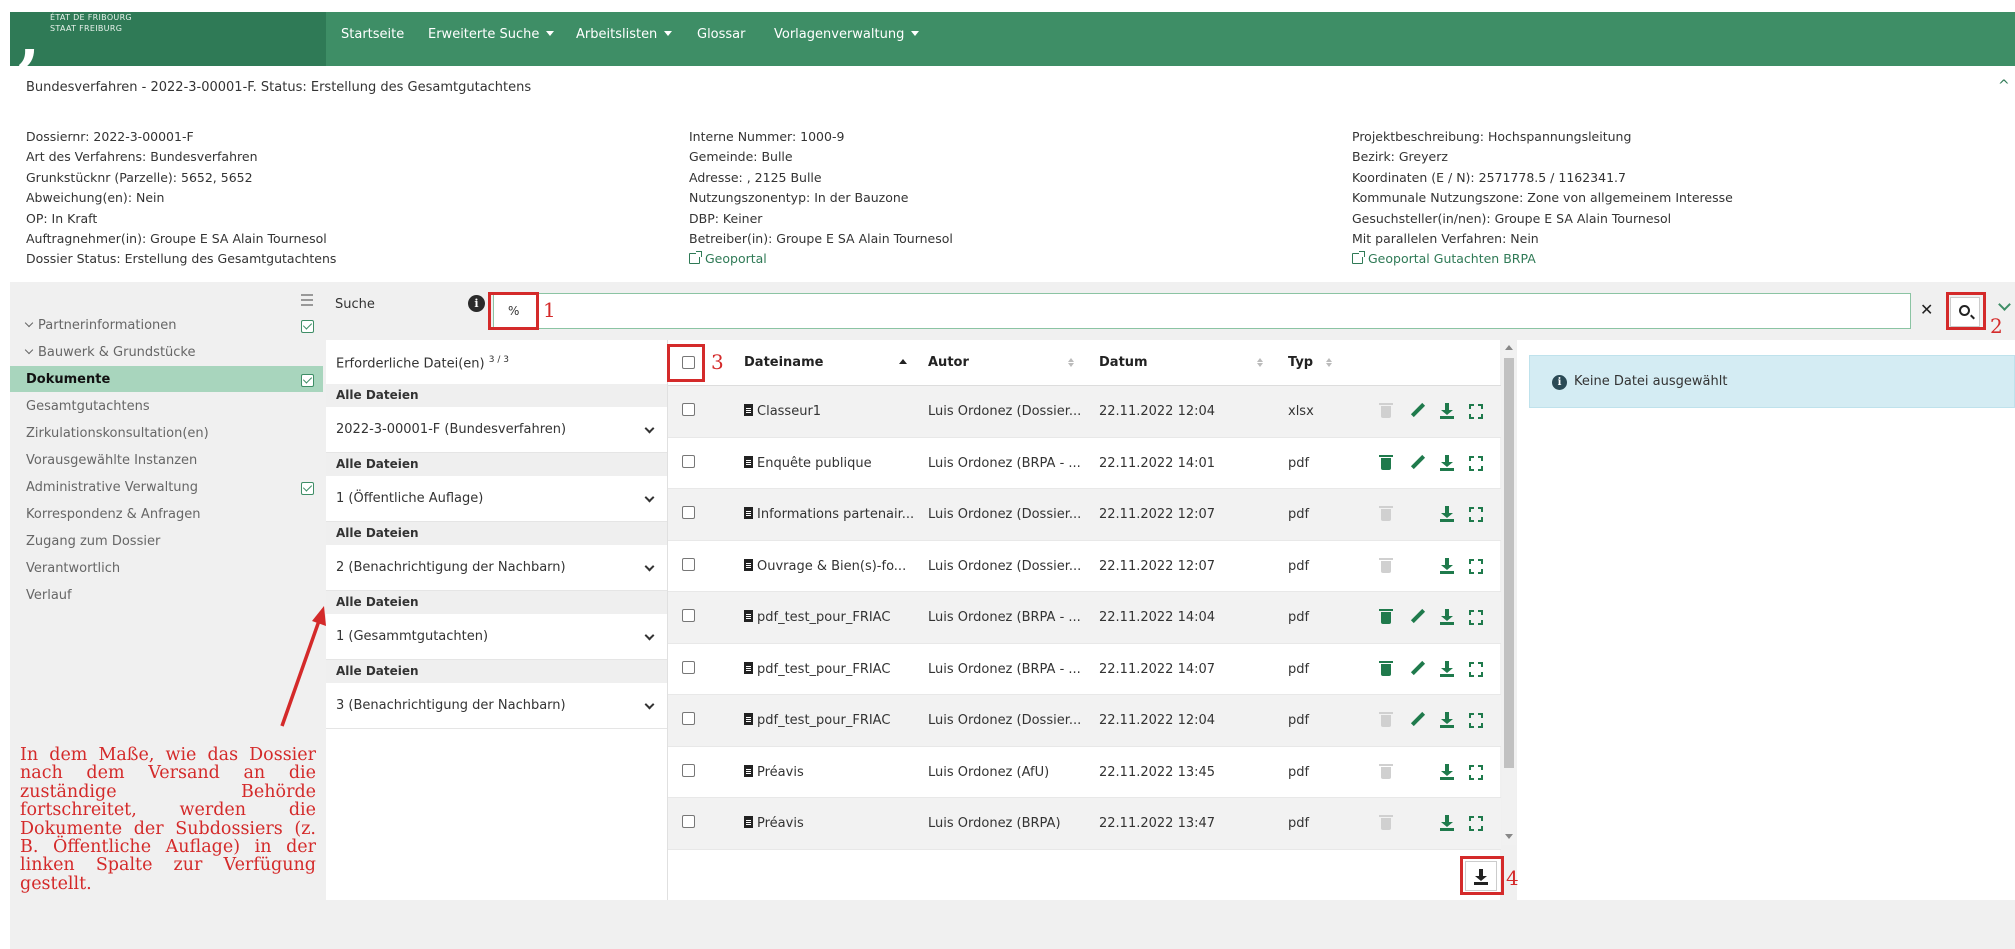 The width and height of the screenshot is (2015, 949). Describe the element at coordinates (68, 379) in the screenshot. I see `sidebar-item-2: Dokumente` at that location.